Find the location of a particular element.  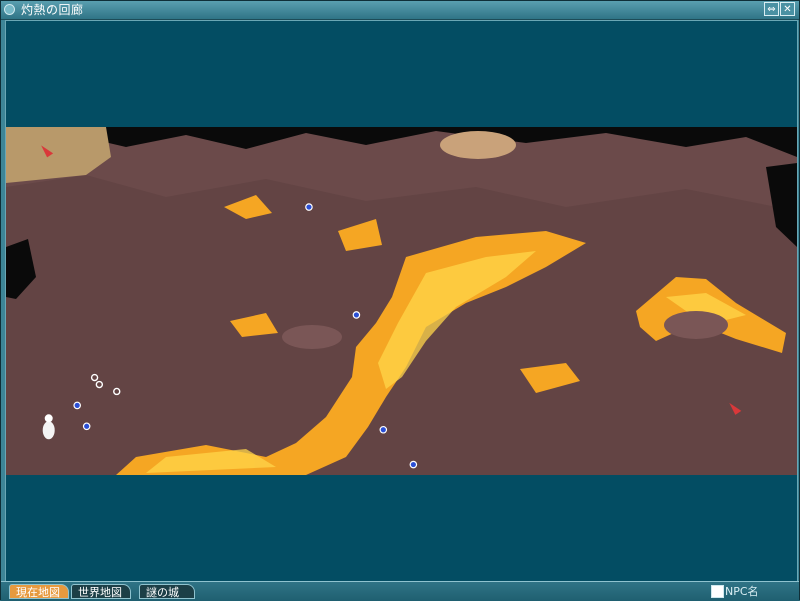

rock-island is located at coordinates (696, 325).